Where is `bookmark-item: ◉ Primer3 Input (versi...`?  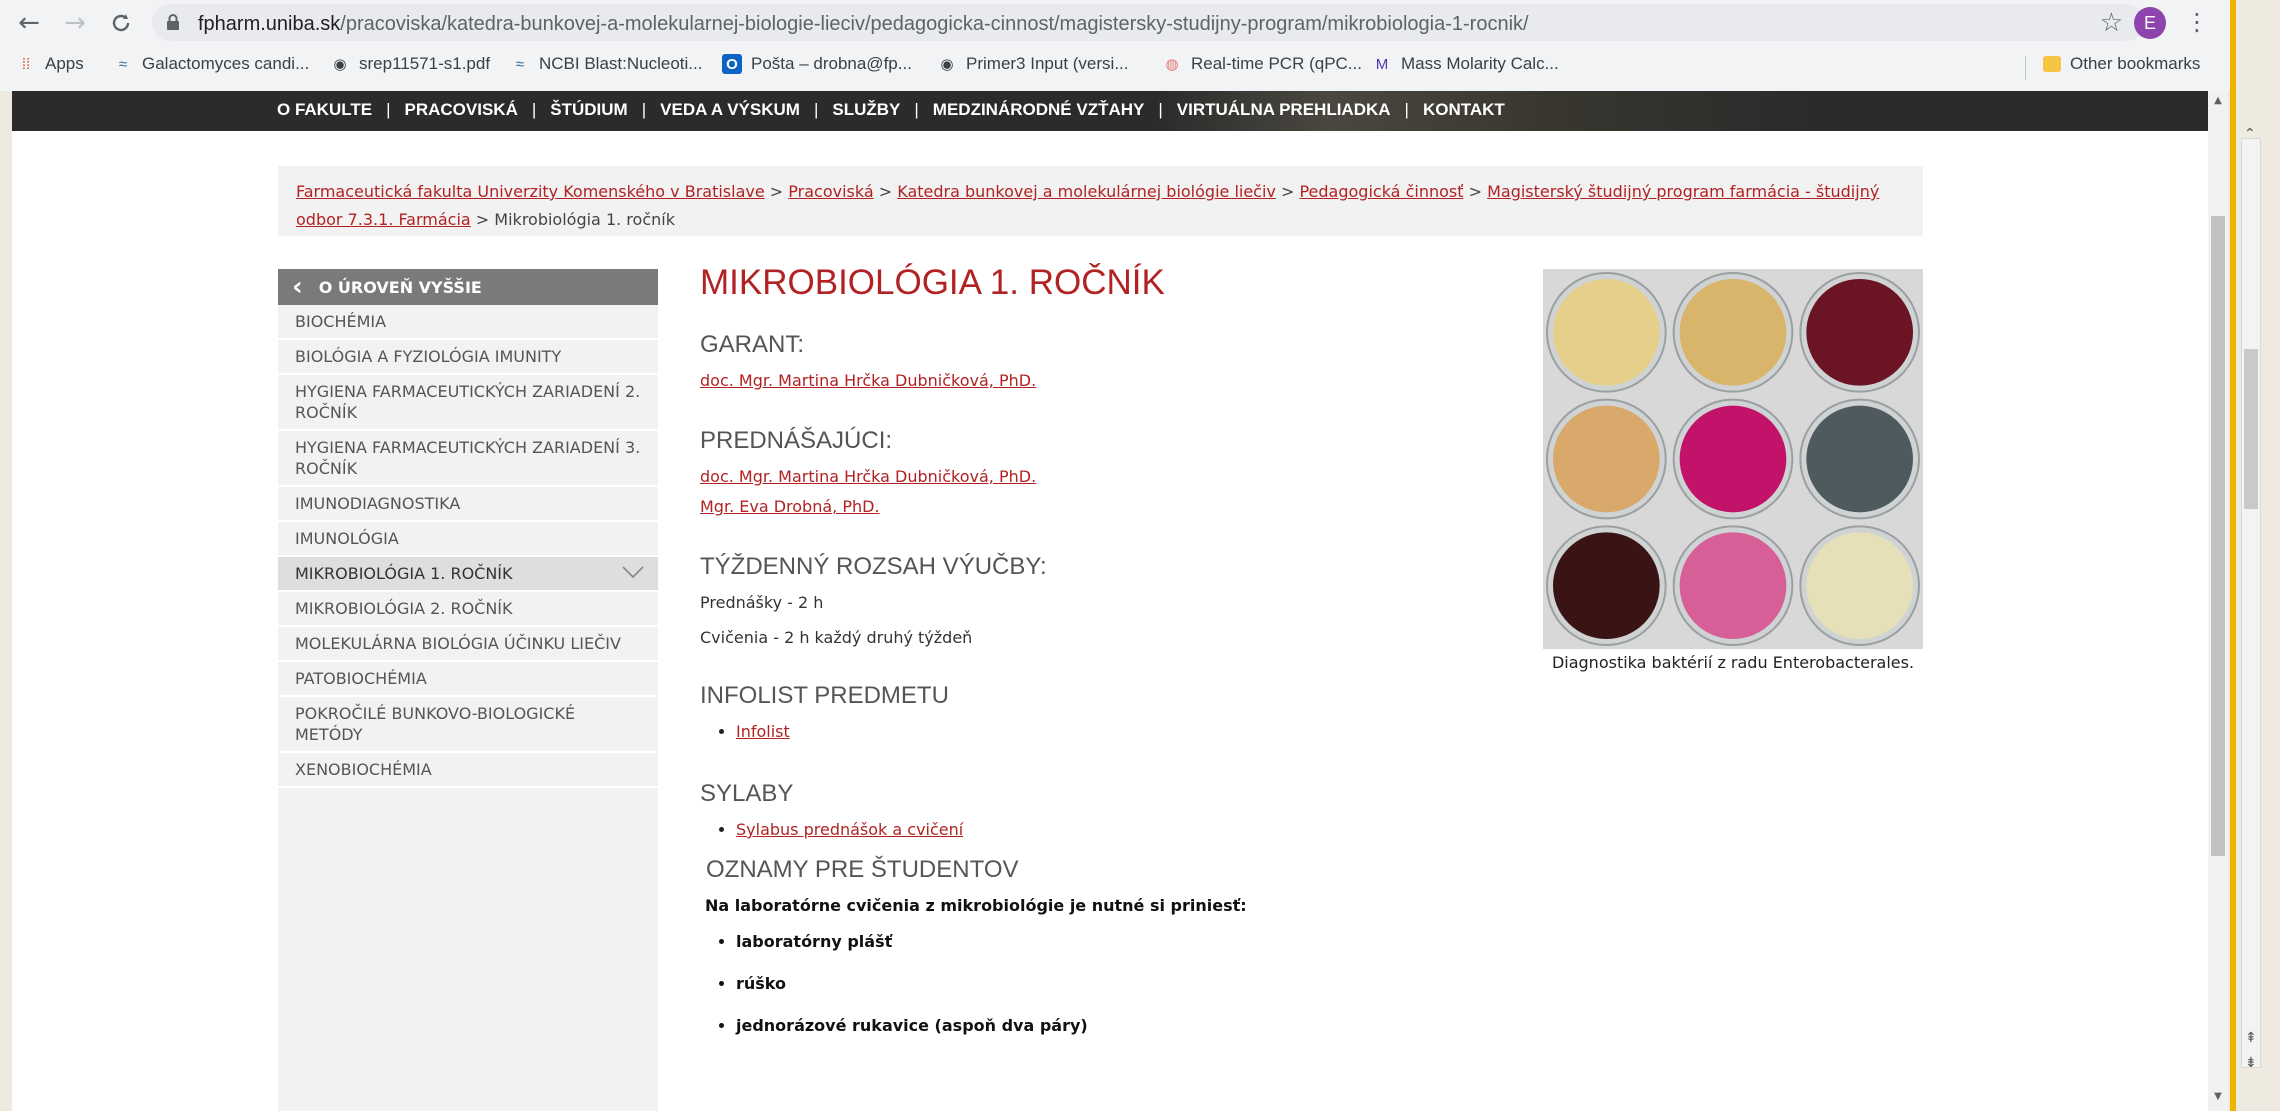
bookmark-item: ◉ Primer3 Input (versi... is located at coordinates (1032, 64).